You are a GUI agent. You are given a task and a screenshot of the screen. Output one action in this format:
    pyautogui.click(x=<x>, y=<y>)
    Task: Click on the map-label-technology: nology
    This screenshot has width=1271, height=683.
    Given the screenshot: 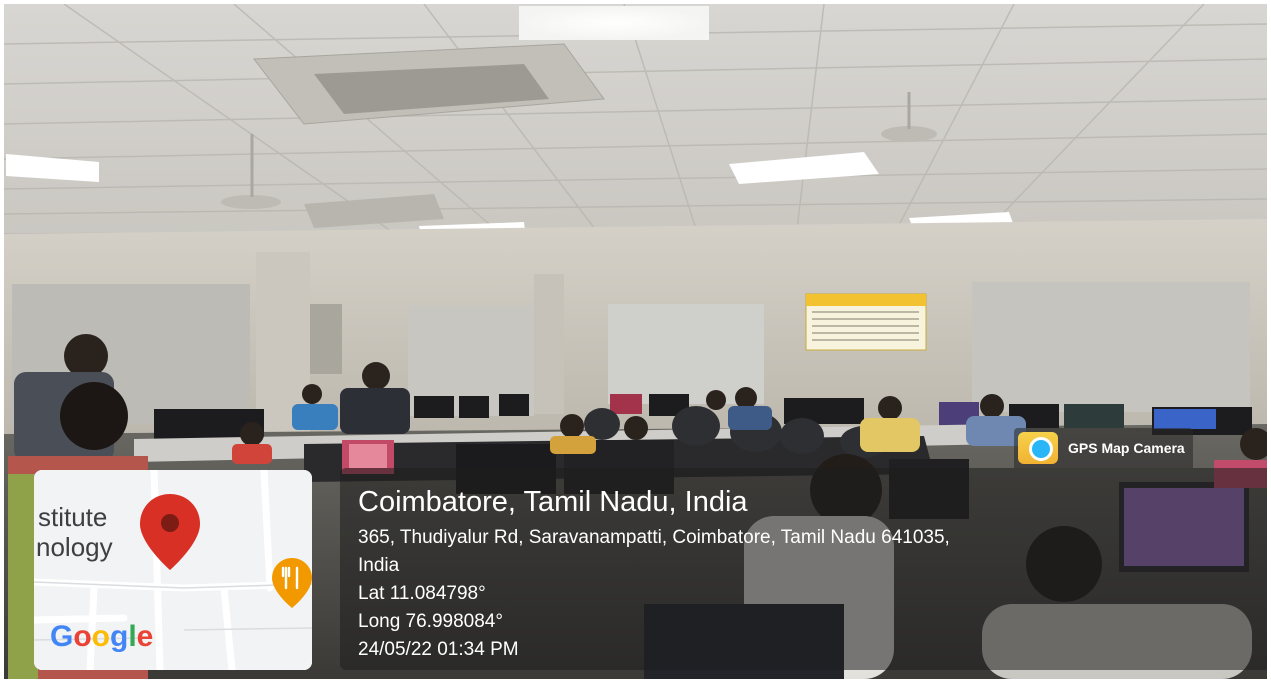 What is the action you would take?
    pyautogui.click(x=74, y=547)
    